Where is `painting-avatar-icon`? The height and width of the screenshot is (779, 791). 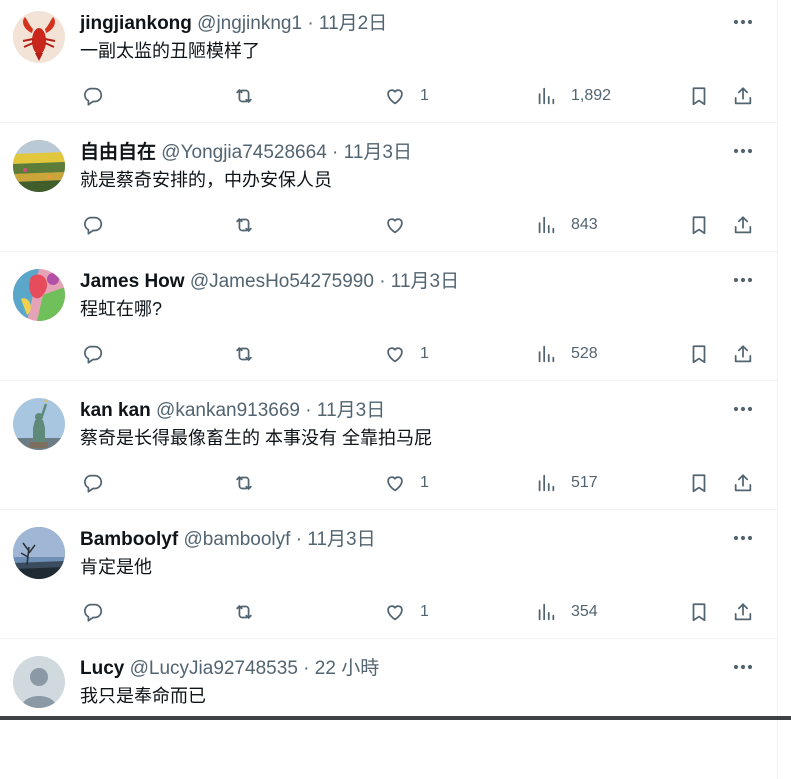 painting-avatar-icon is located at coordinates (39, 295).